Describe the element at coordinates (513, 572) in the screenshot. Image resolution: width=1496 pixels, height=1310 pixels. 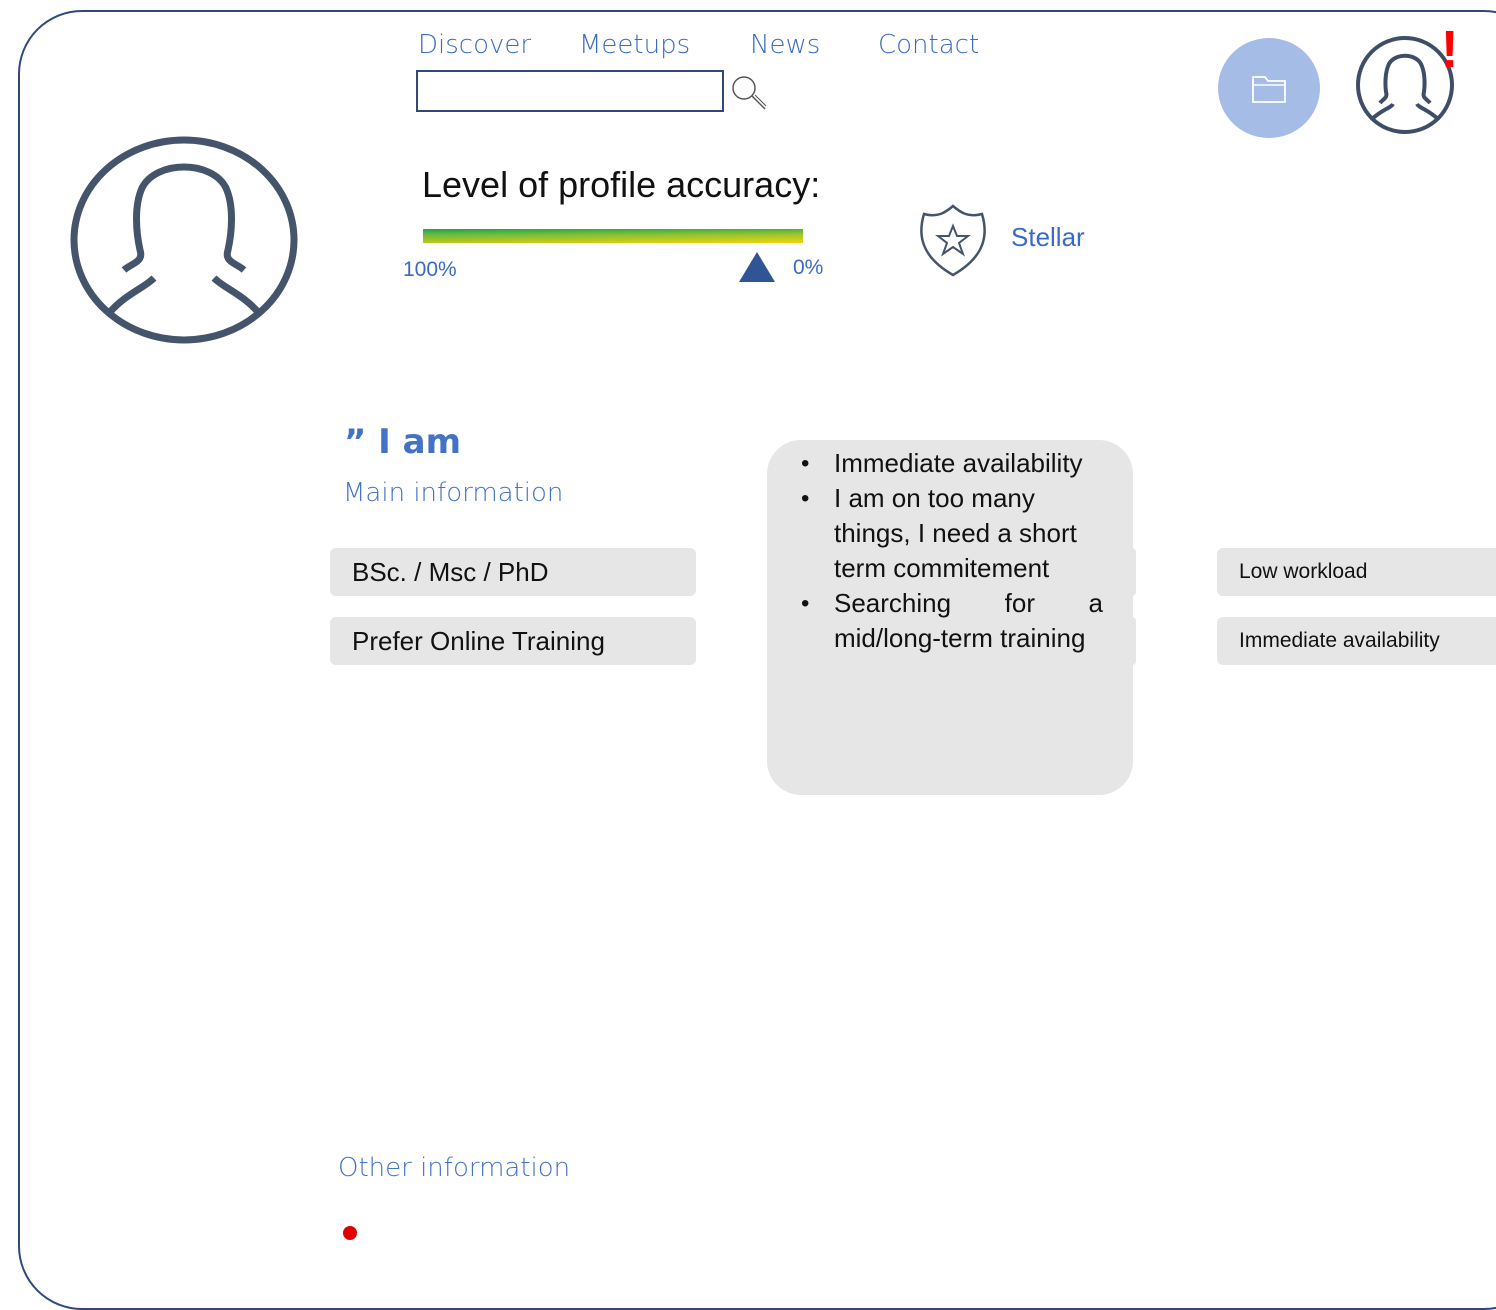
I see `degree-chip: BSc. / Msc / PhD` at that location.